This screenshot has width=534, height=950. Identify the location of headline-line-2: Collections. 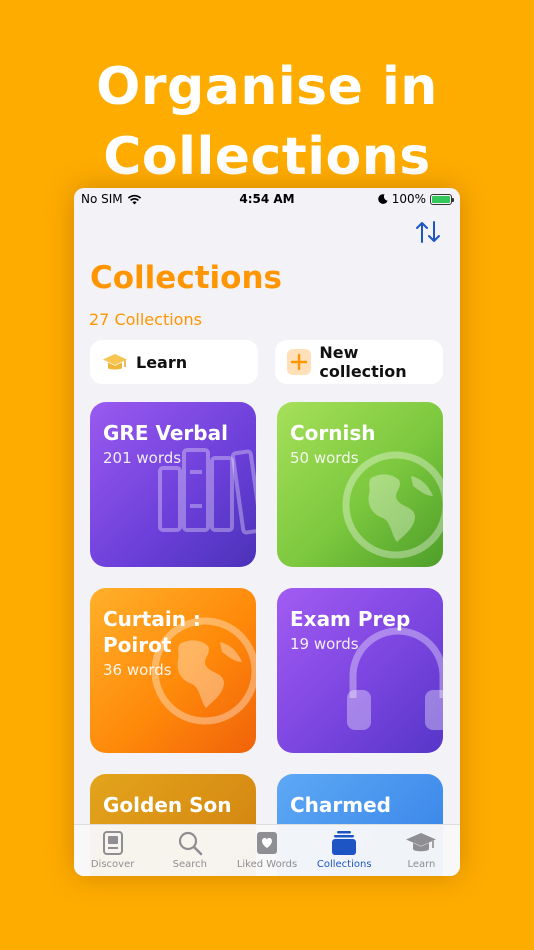
(267, 157).